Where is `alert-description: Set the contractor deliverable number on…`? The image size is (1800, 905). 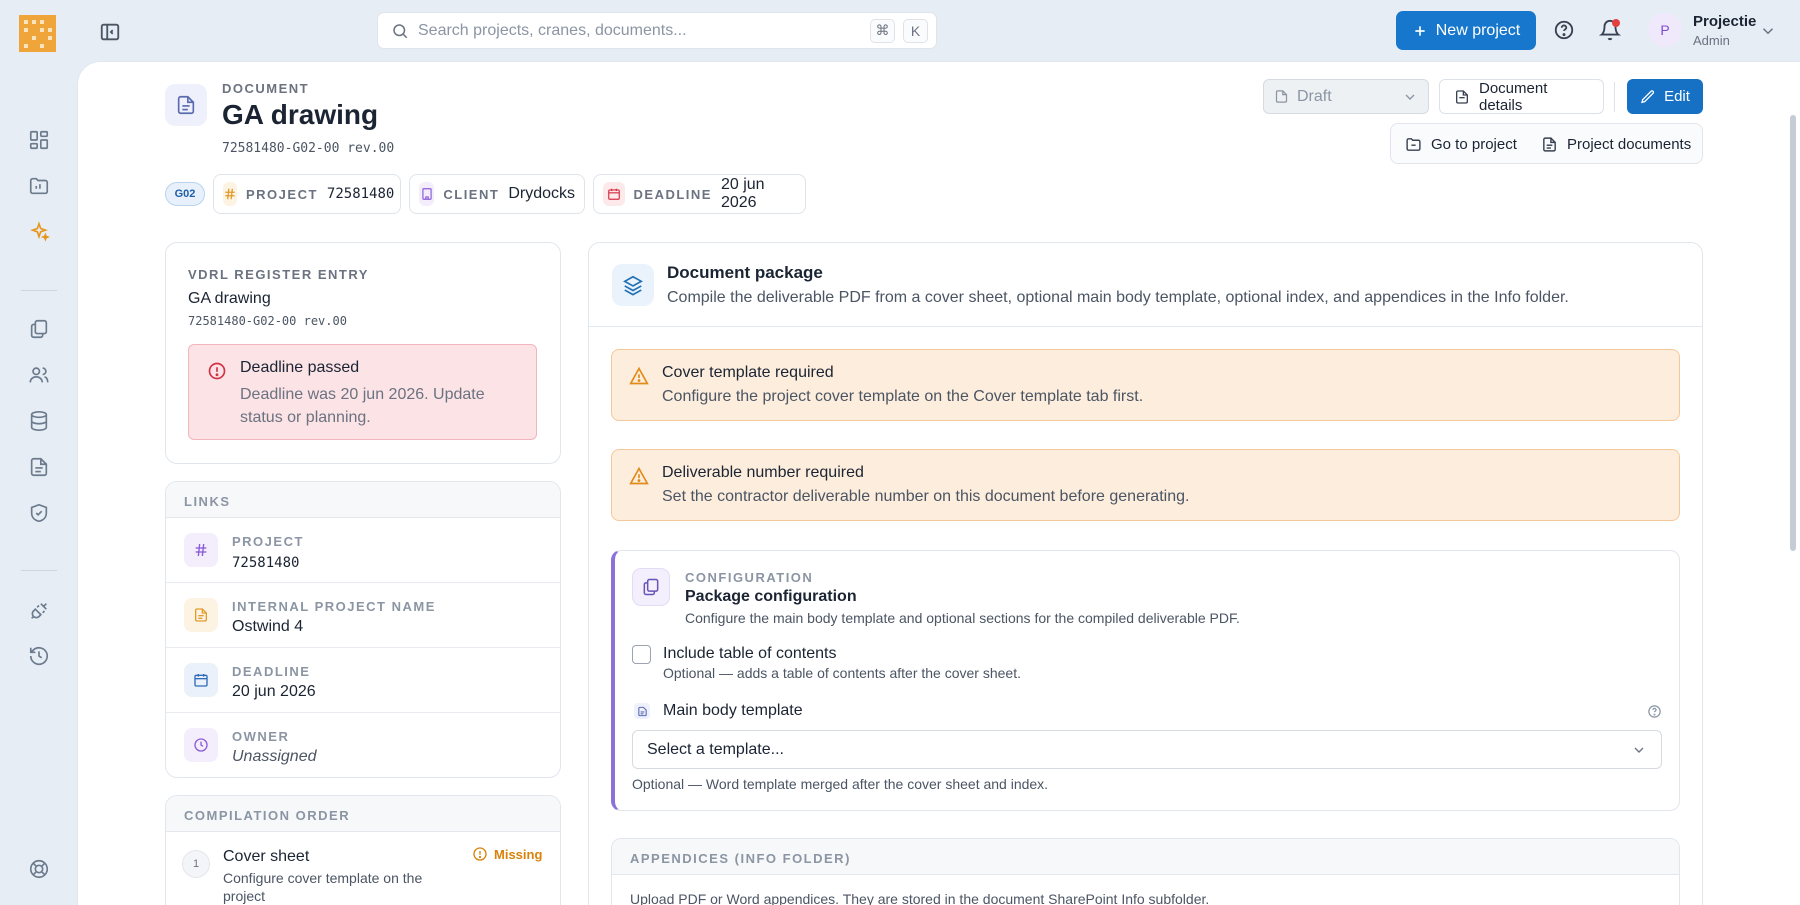
alert-description: Set the contractor deliverable number on… is located at coordinates (926, 496).